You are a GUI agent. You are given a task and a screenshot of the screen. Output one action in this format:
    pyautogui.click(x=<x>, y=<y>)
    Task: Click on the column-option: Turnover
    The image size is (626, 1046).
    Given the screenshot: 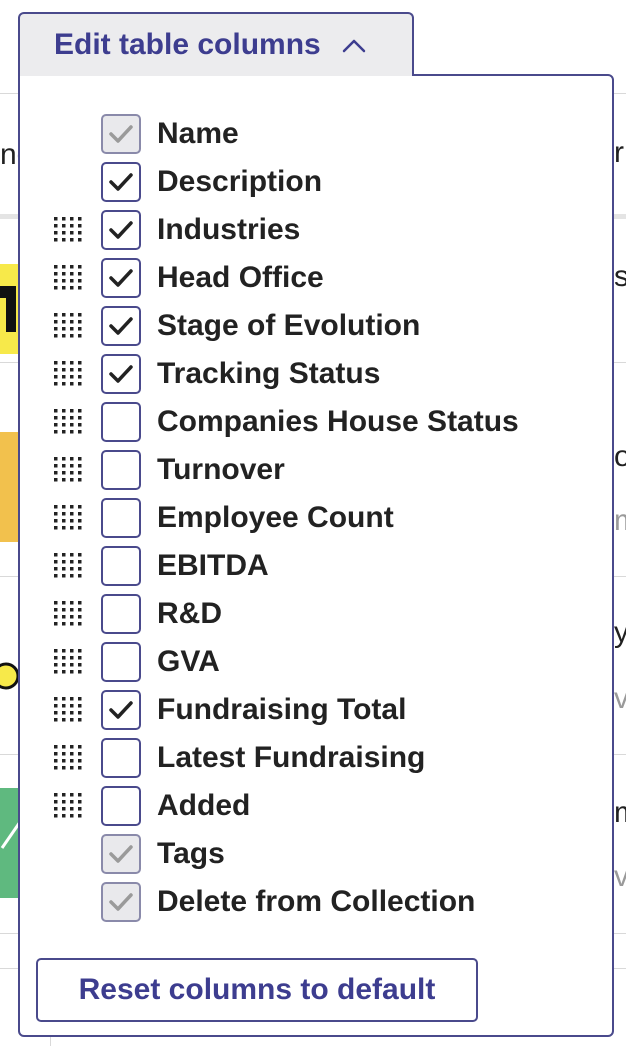 What is the action you would take?
    pyautogui.click(x=316, y=470)
    